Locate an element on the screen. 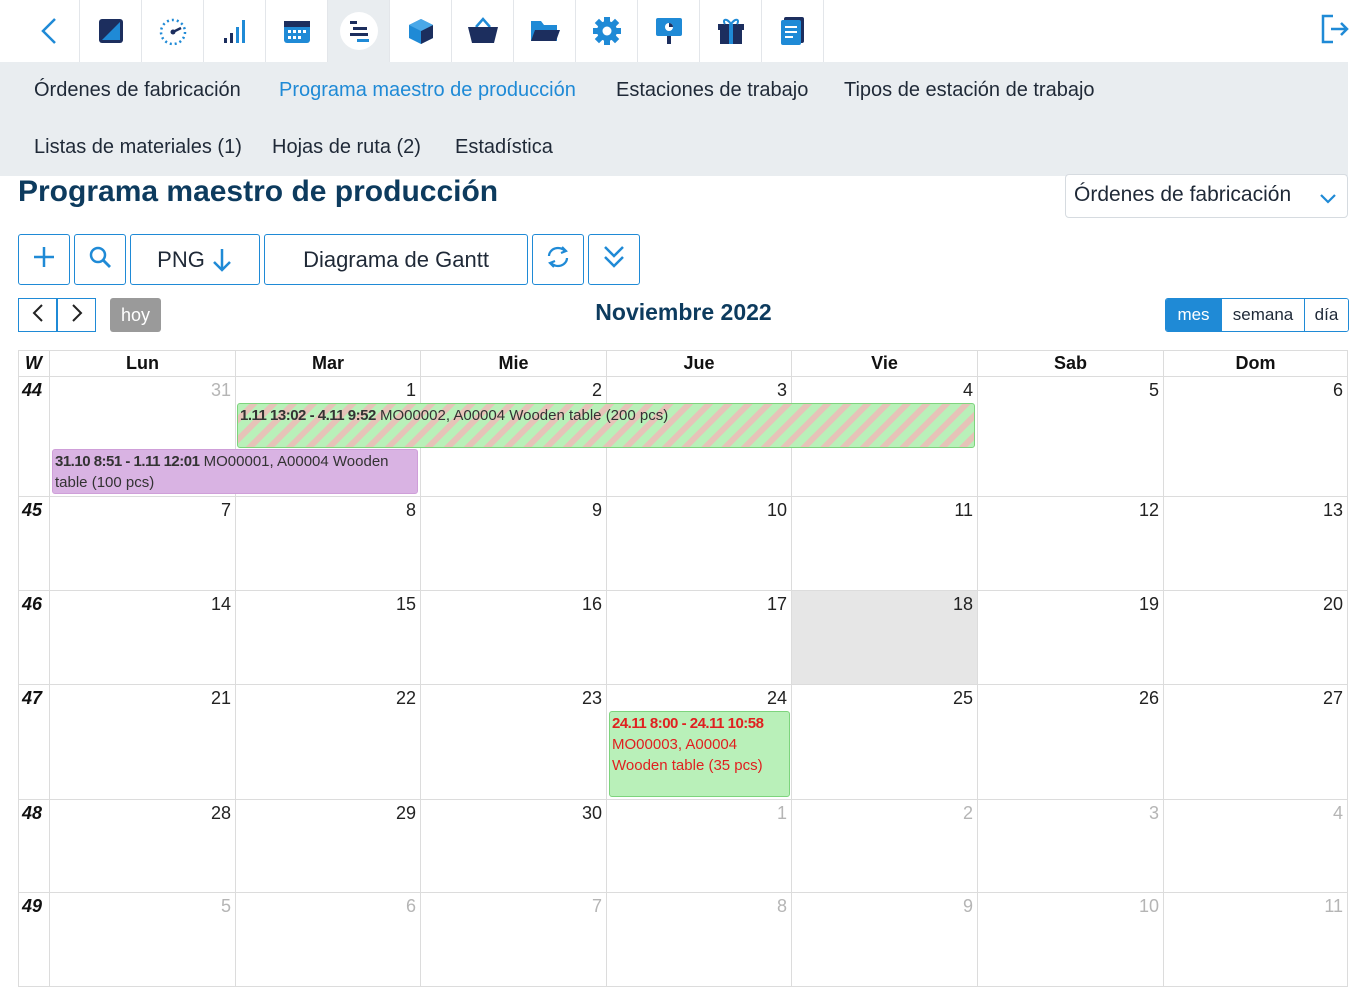  document-icon is located at coordinates (793, 31).